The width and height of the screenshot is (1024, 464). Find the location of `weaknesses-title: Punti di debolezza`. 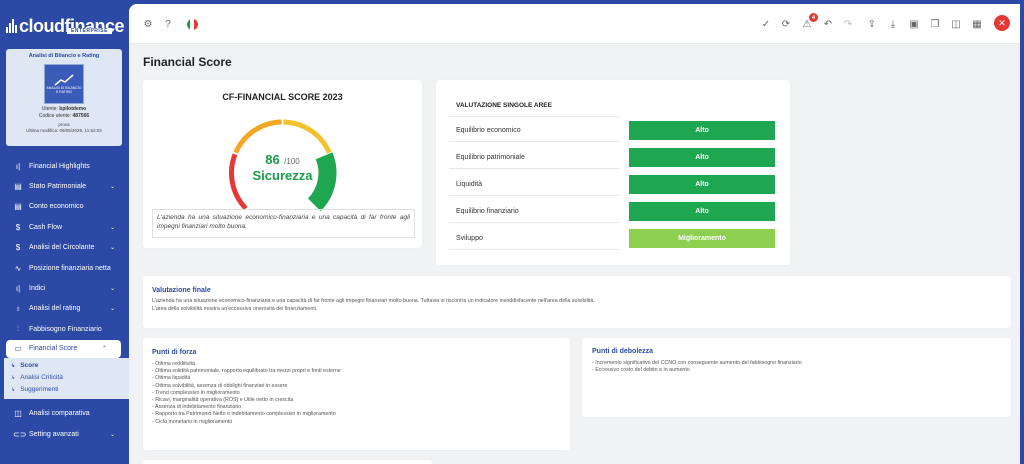

weaknesses-title: Punti di debolezza is located at coordinates (623, 351).